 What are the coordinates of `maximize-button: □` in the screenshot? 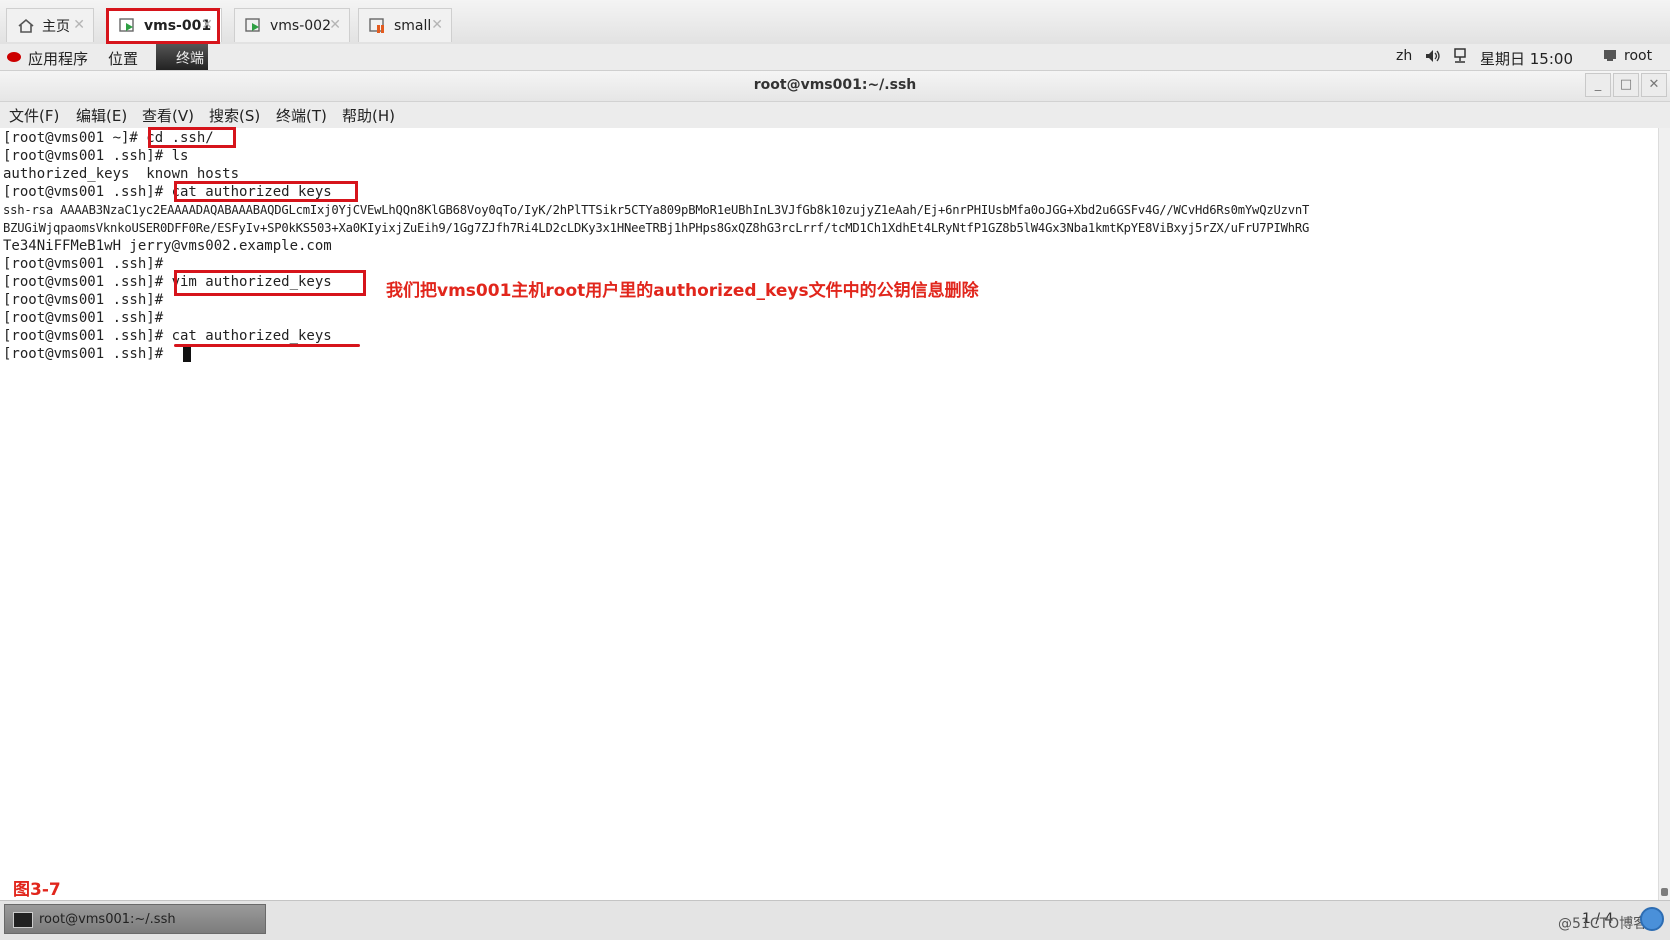 It's located at (1626, 85).